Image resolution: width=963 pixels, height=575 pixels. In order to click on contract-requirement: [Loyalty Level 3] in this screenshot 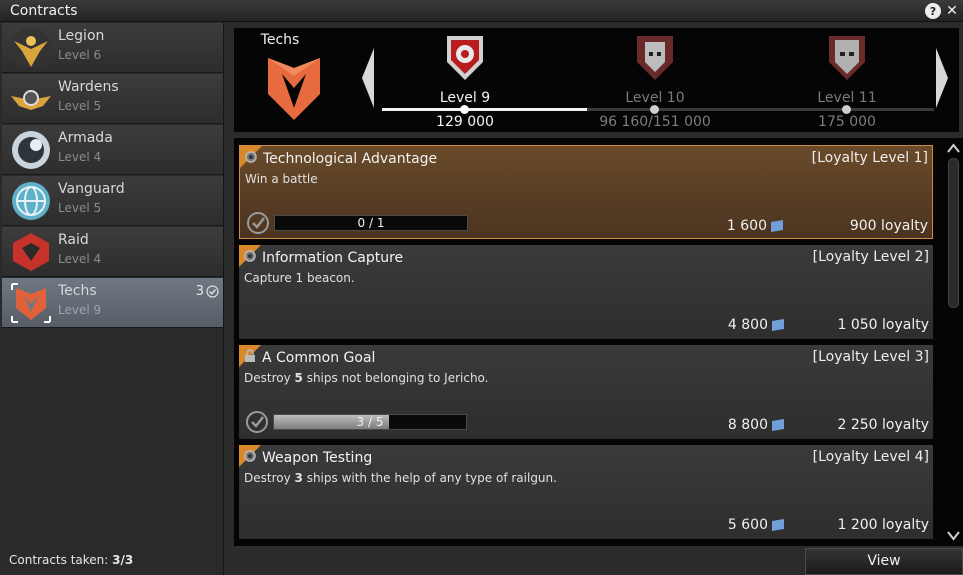, I will do `click(870, 357)`.